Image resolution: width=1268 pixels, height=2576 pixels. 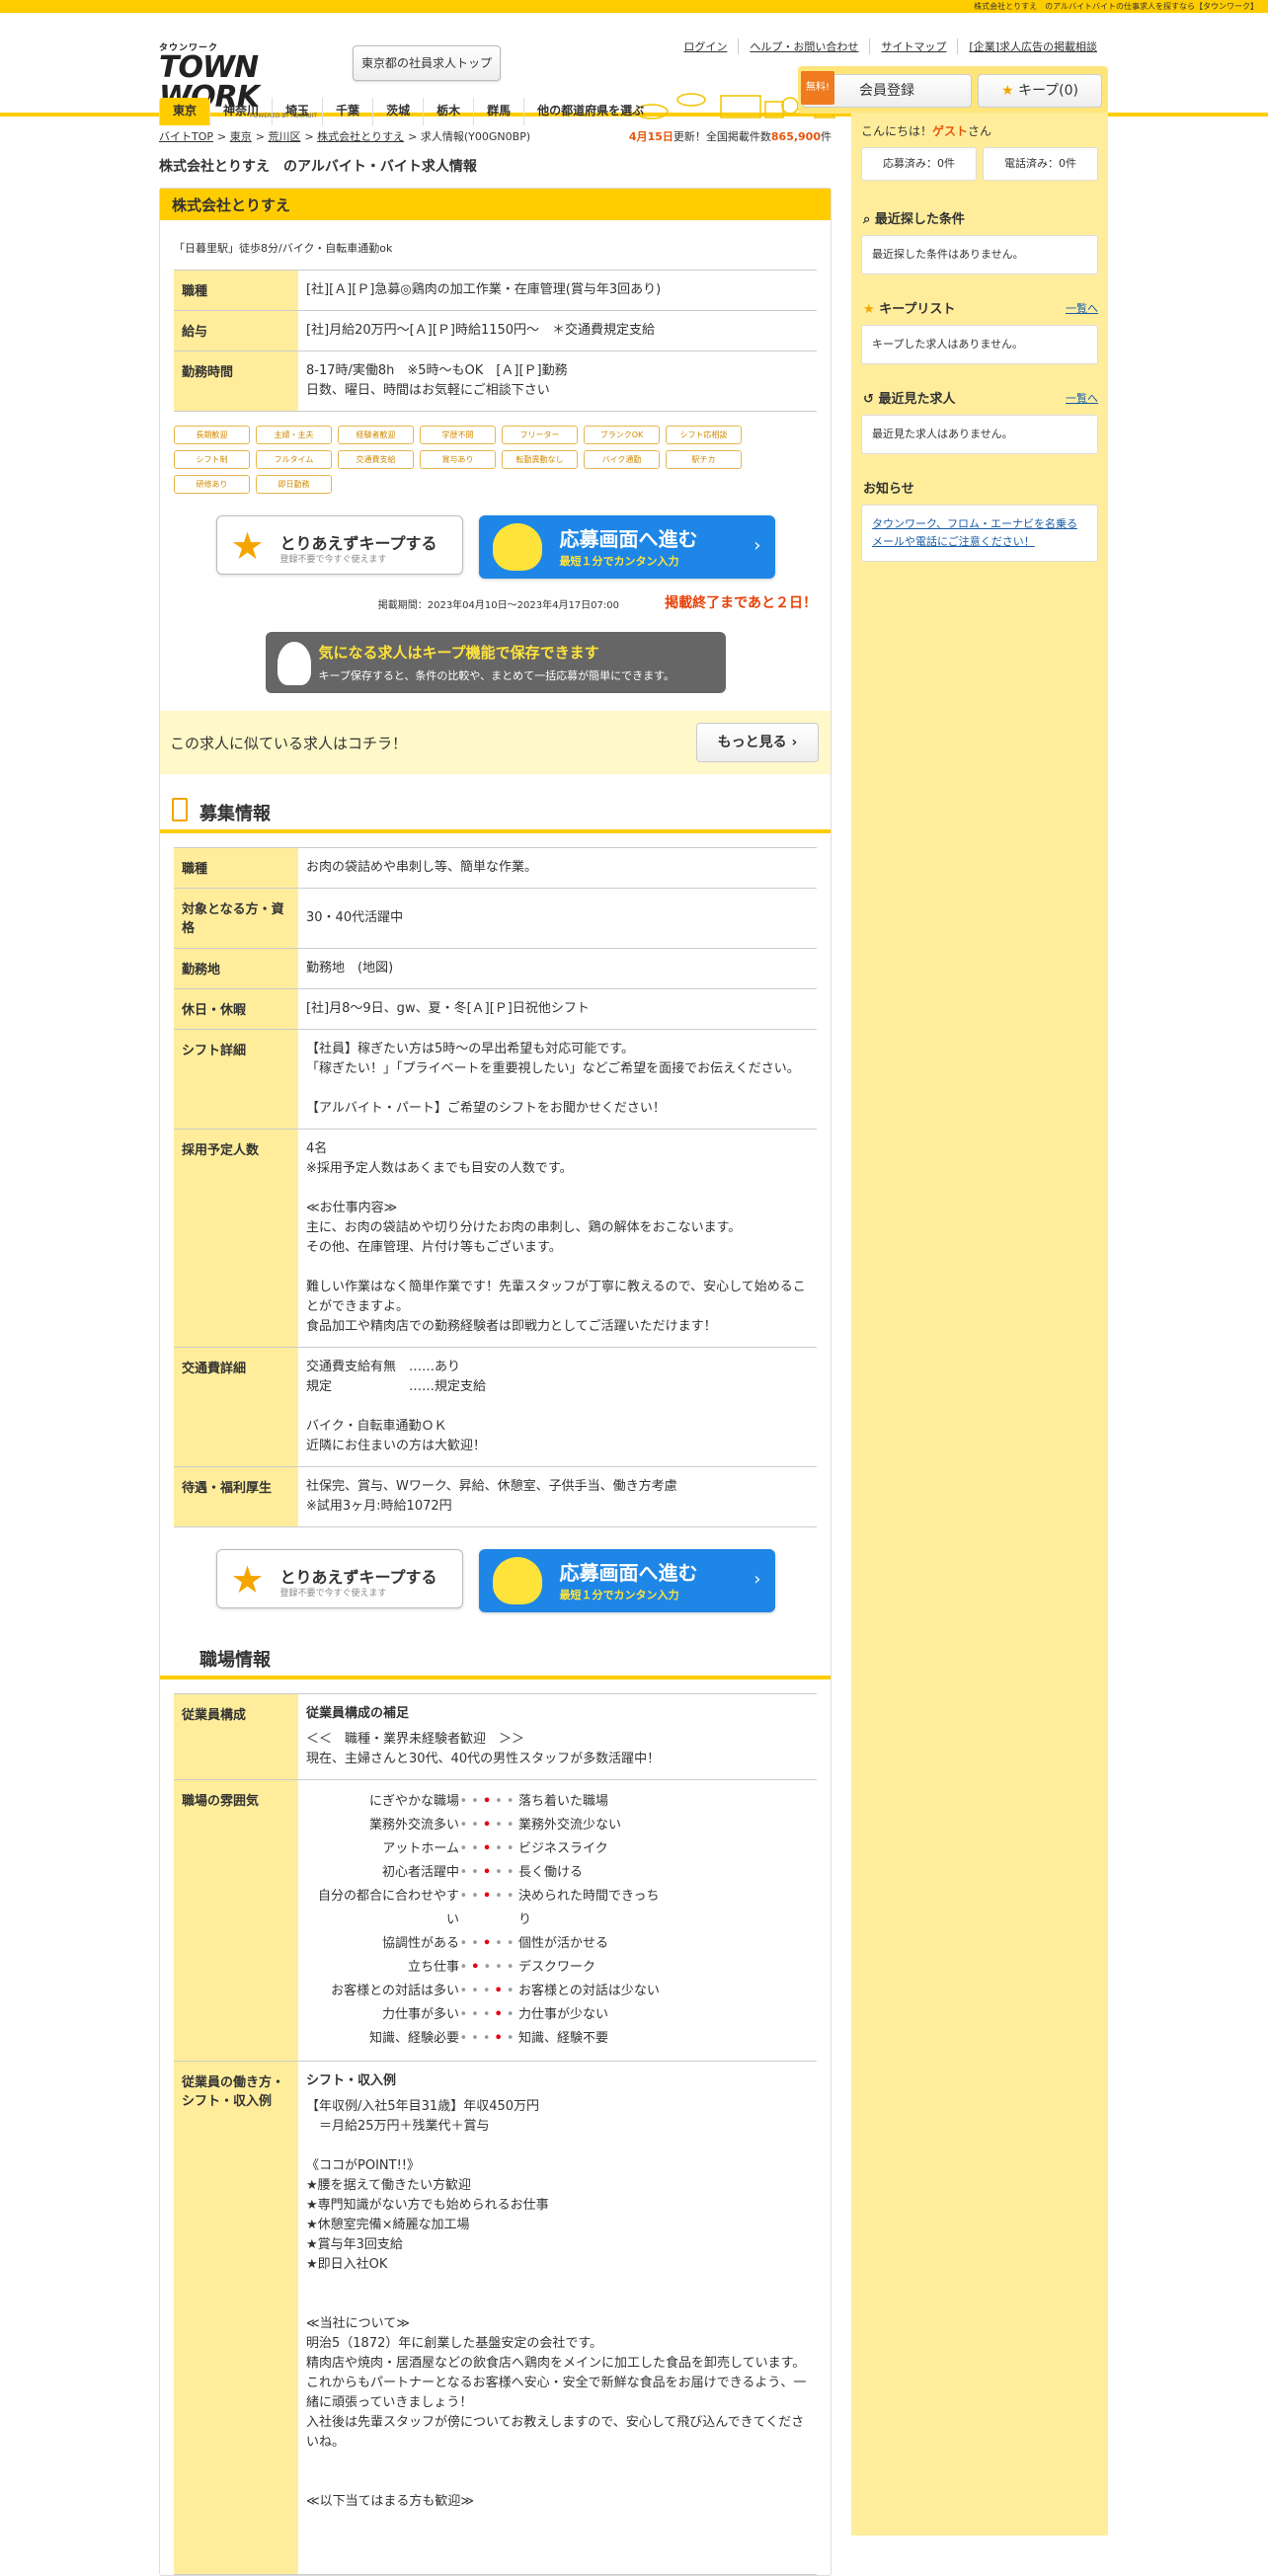 What do you see at coordinates (1082, 398) in the screenshot?
I see `recent-view-link: 一覧へ` at bounding box center [1082, 398].